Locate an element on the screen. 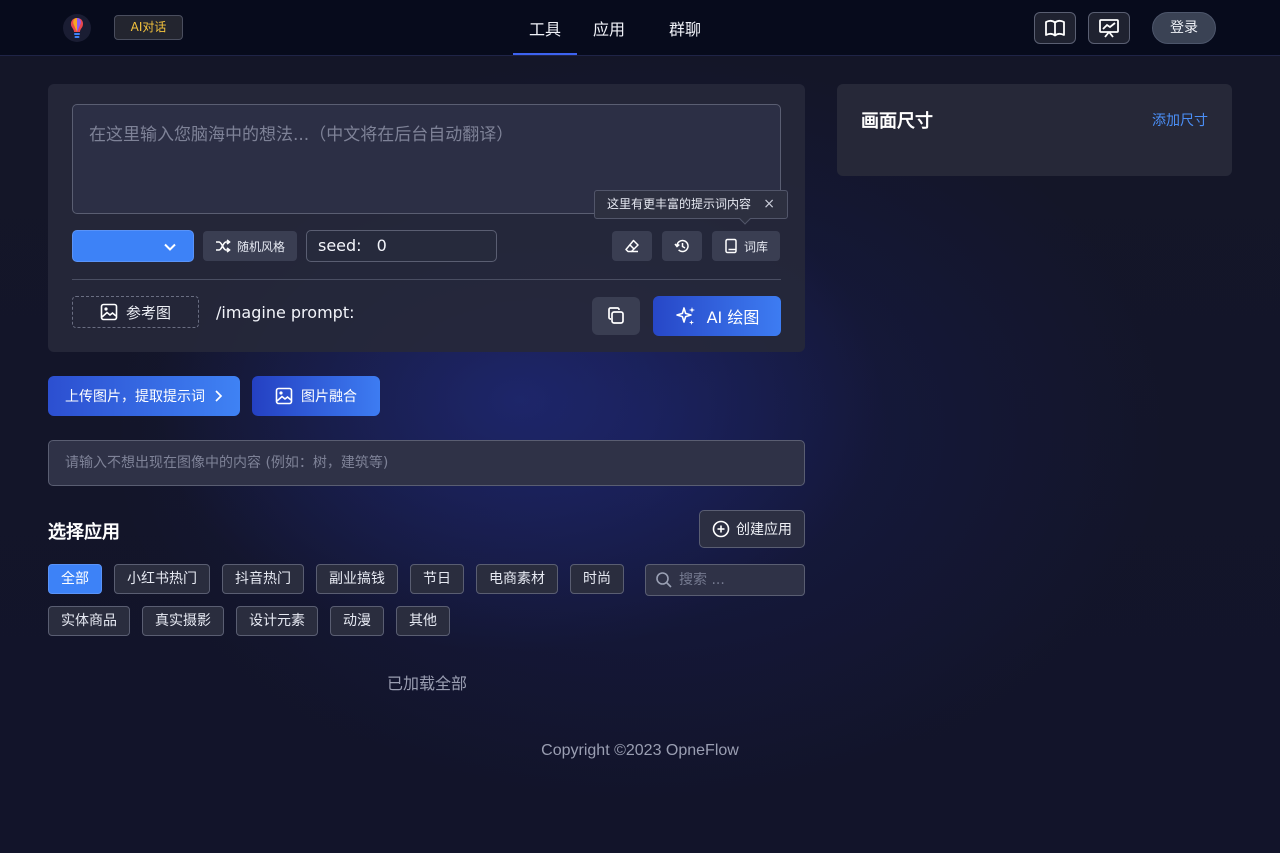 The width and height of the screenshot is (1280, 853). imagine-prompt-label: /imagine prompt: is located at coordinates (285, 312).